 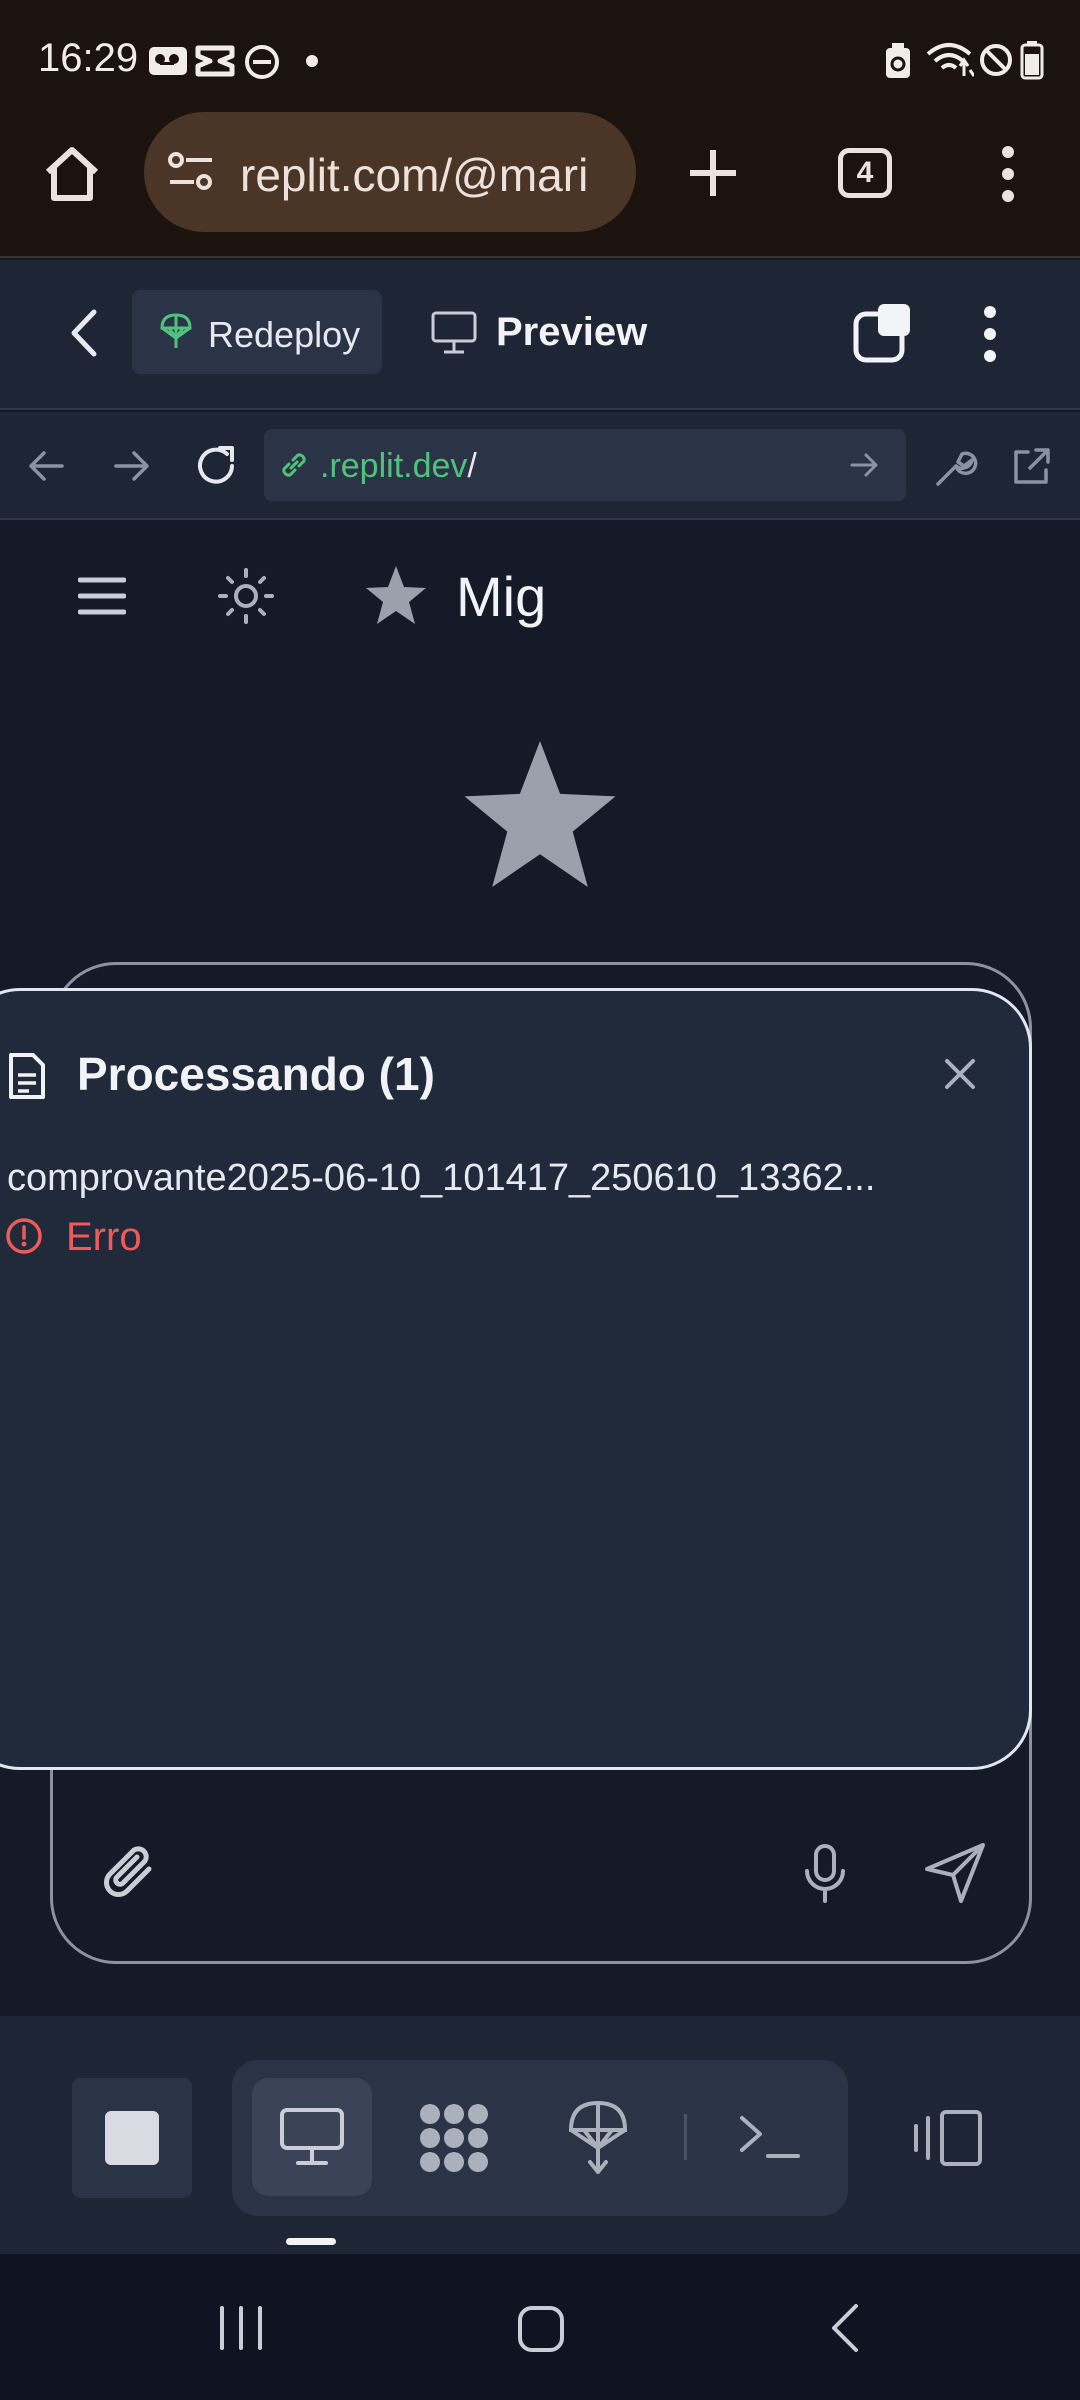 I want to click on send-icon, so click(x=955, y=1873).